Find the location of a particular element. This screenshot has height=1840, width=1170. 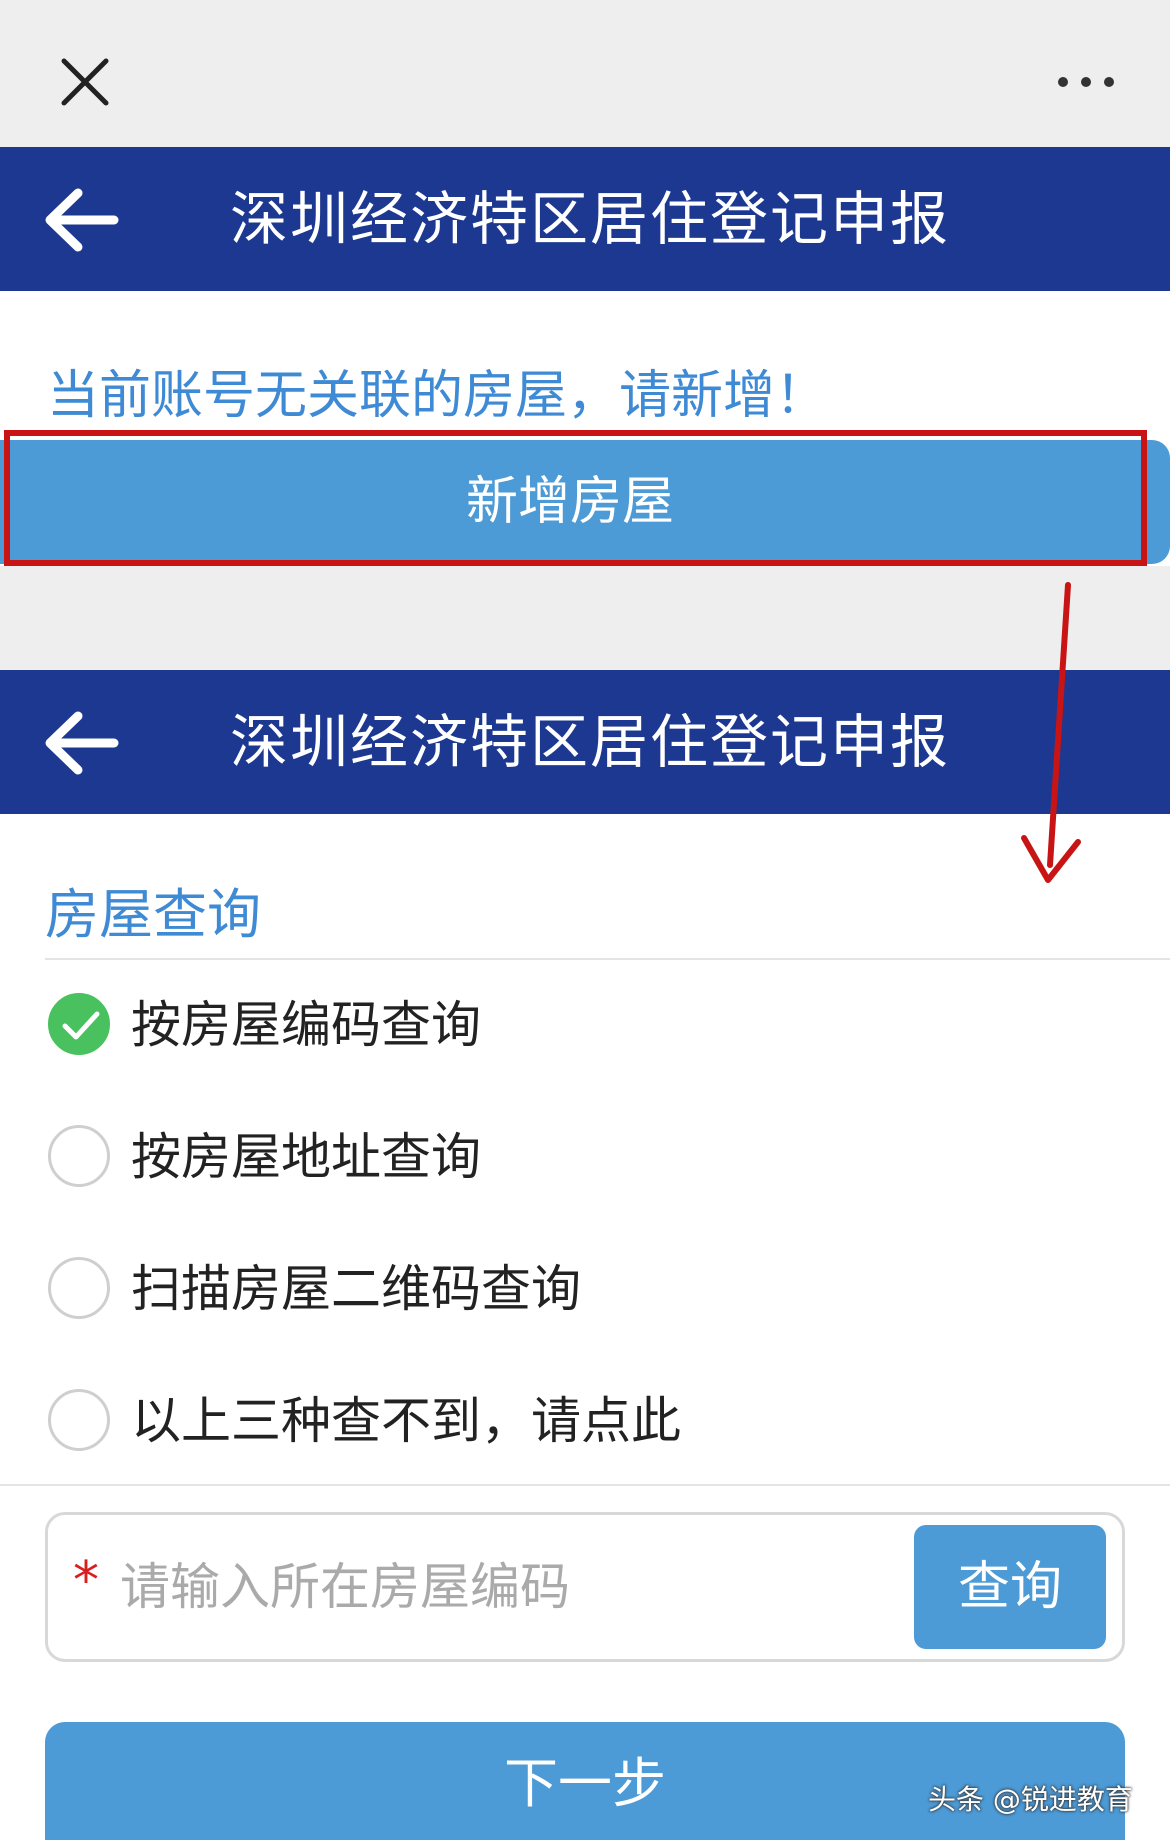

required-mark: * is located at coordinates (86, 1581).